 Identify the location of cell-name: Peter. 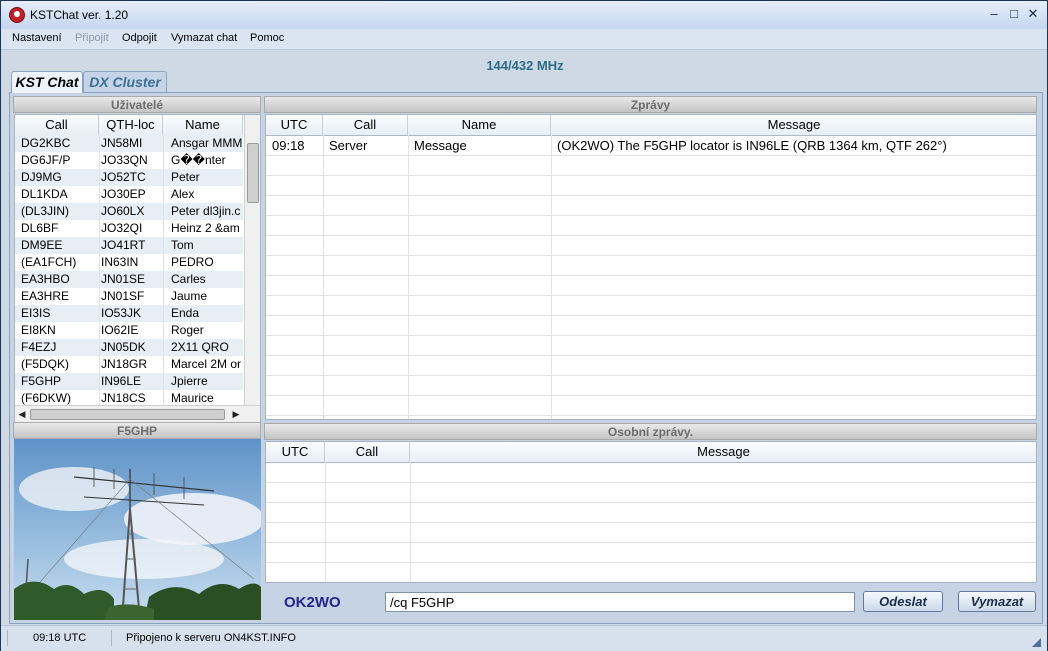
(185, 177).